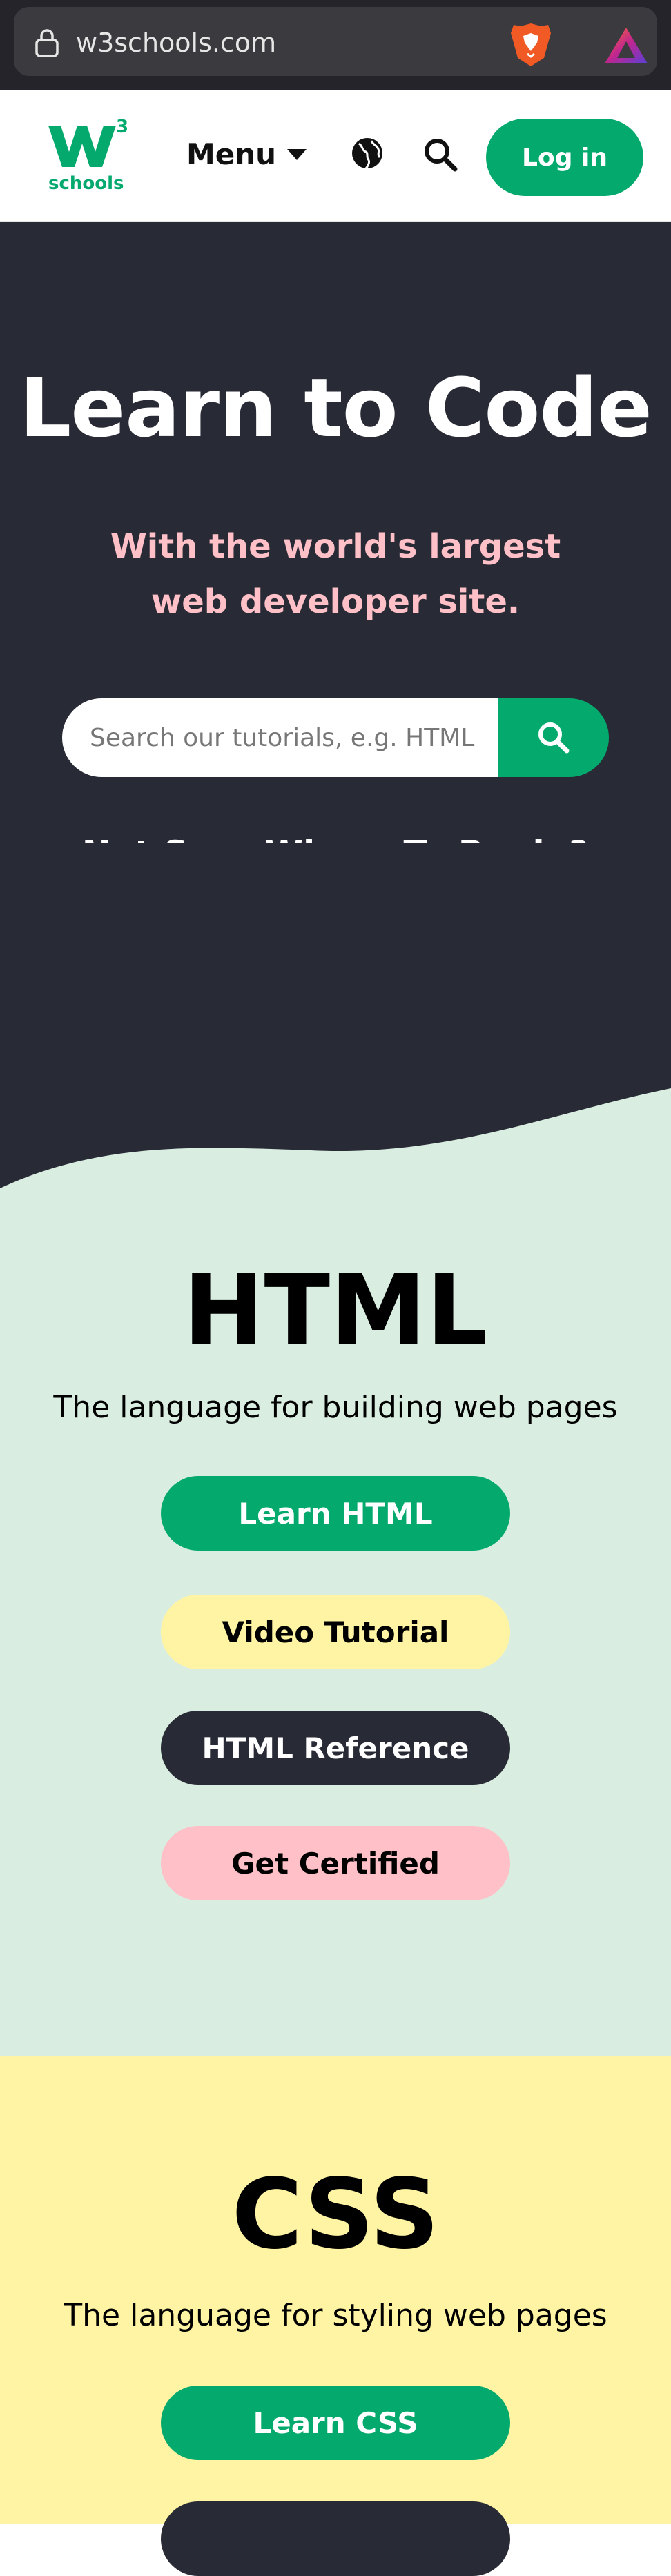 The image size is (671, 2576). Describe the element at coordinates (530, 45) in the screenshot. I see `brave-shield-icon` at that location.